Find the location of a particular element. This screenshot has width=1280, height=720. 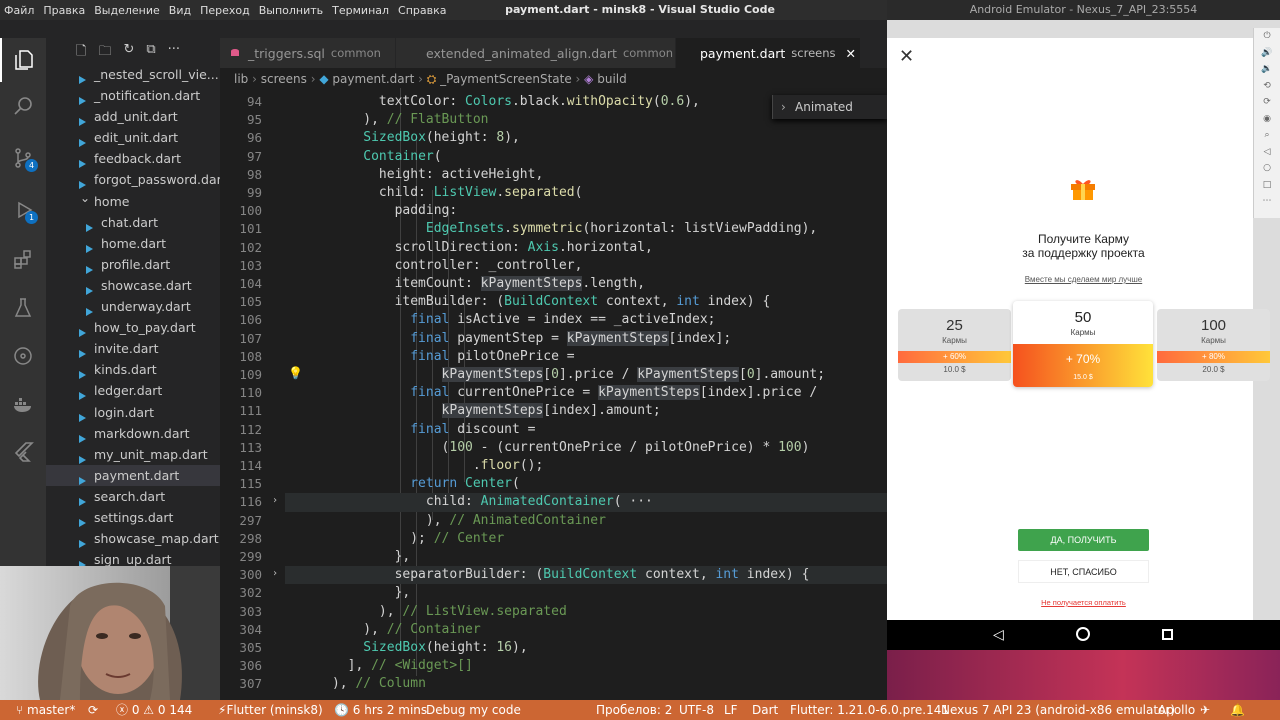

find-input: Animated is located at coordinates (824, 107).